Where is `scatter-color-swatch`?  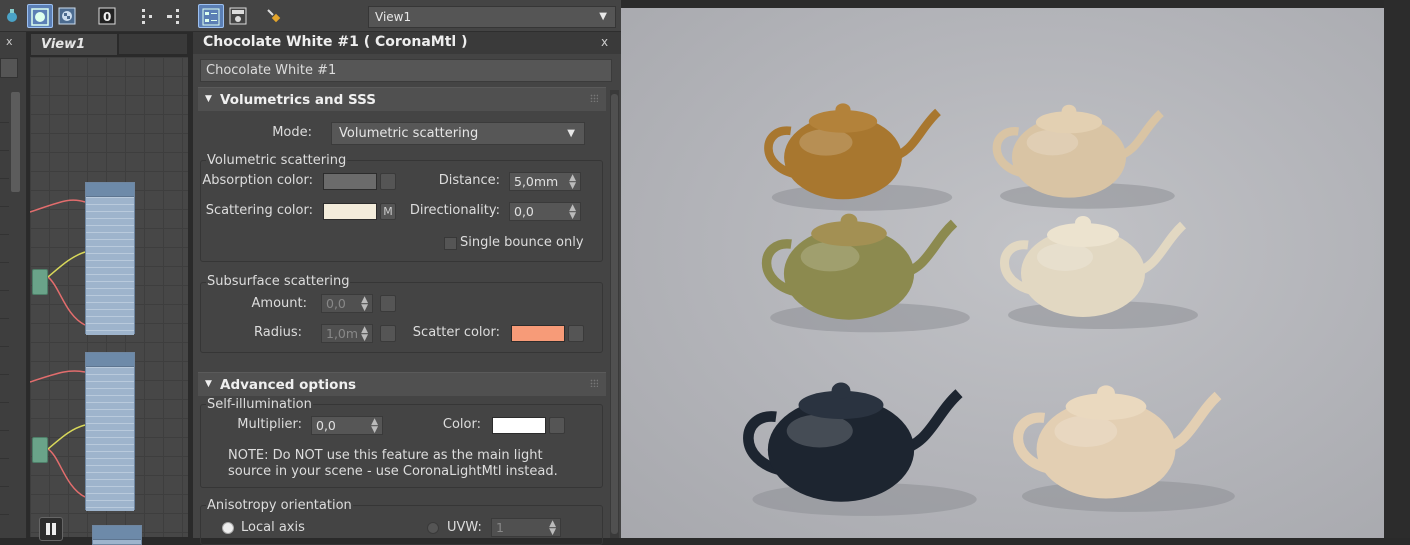
scatter-color-swatch is located at coordinates (538, 333).